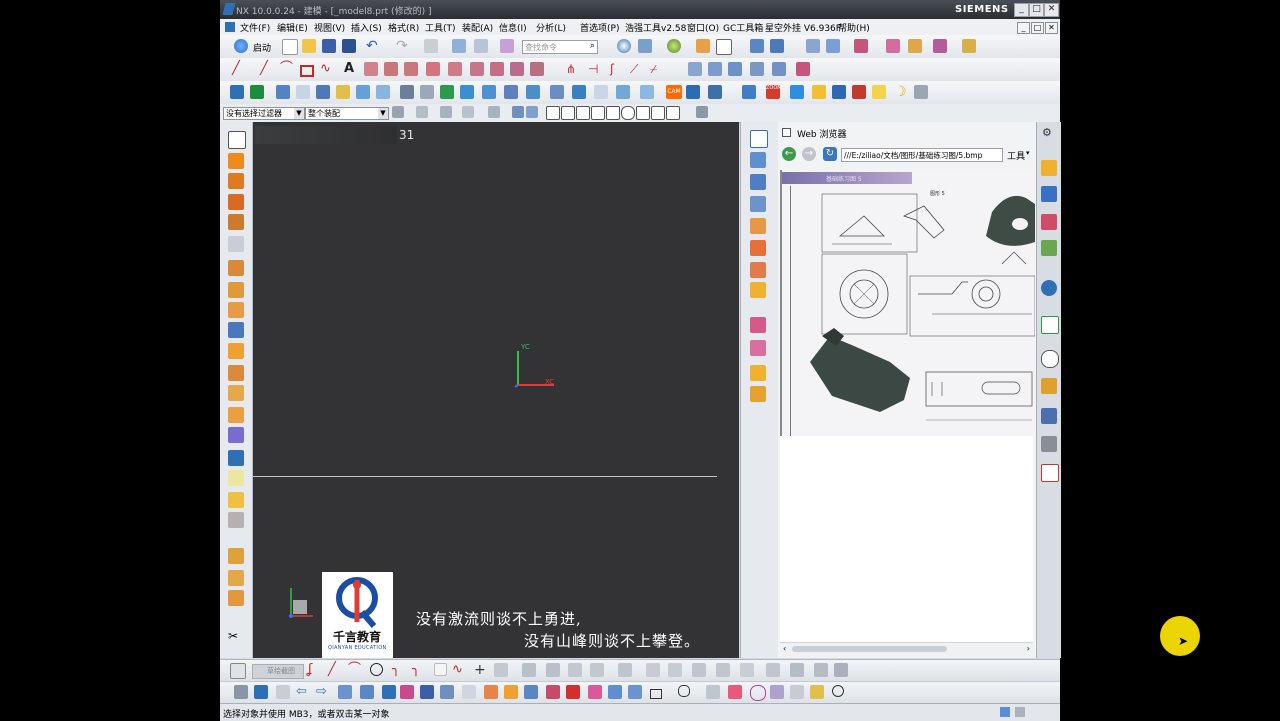 Image resolution: width=1280 pixels, height=721 pixels. I want to click on cam-icon: CAM, so click(674, 92).